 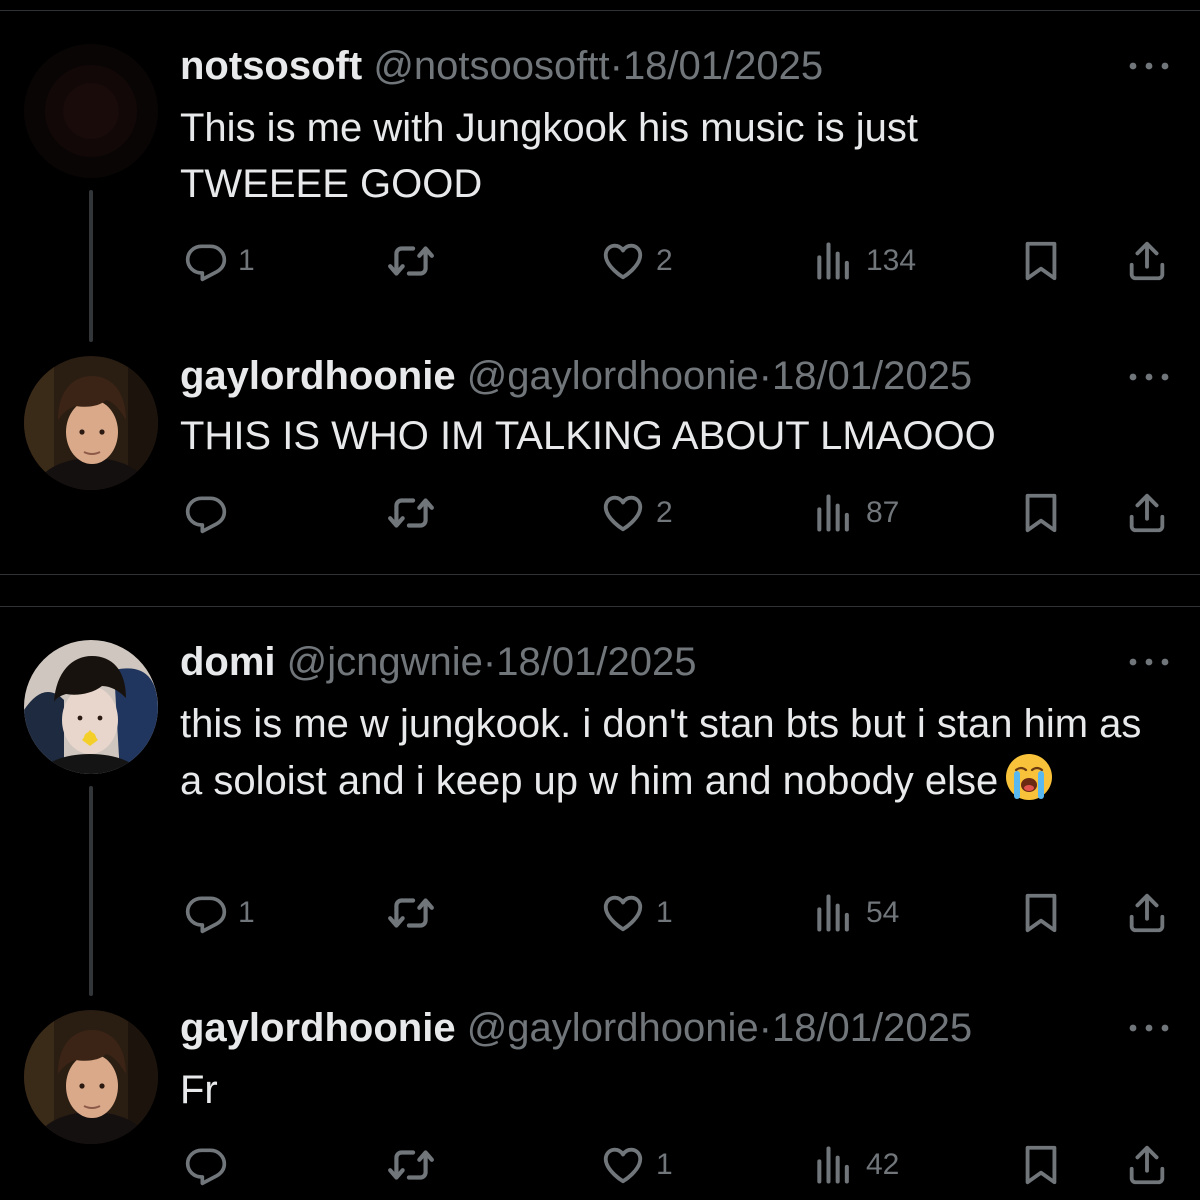 What do you see at coordinates (891, 260) in the screenshot?
I see `views-count: 134` at bounding box center [891, 260].